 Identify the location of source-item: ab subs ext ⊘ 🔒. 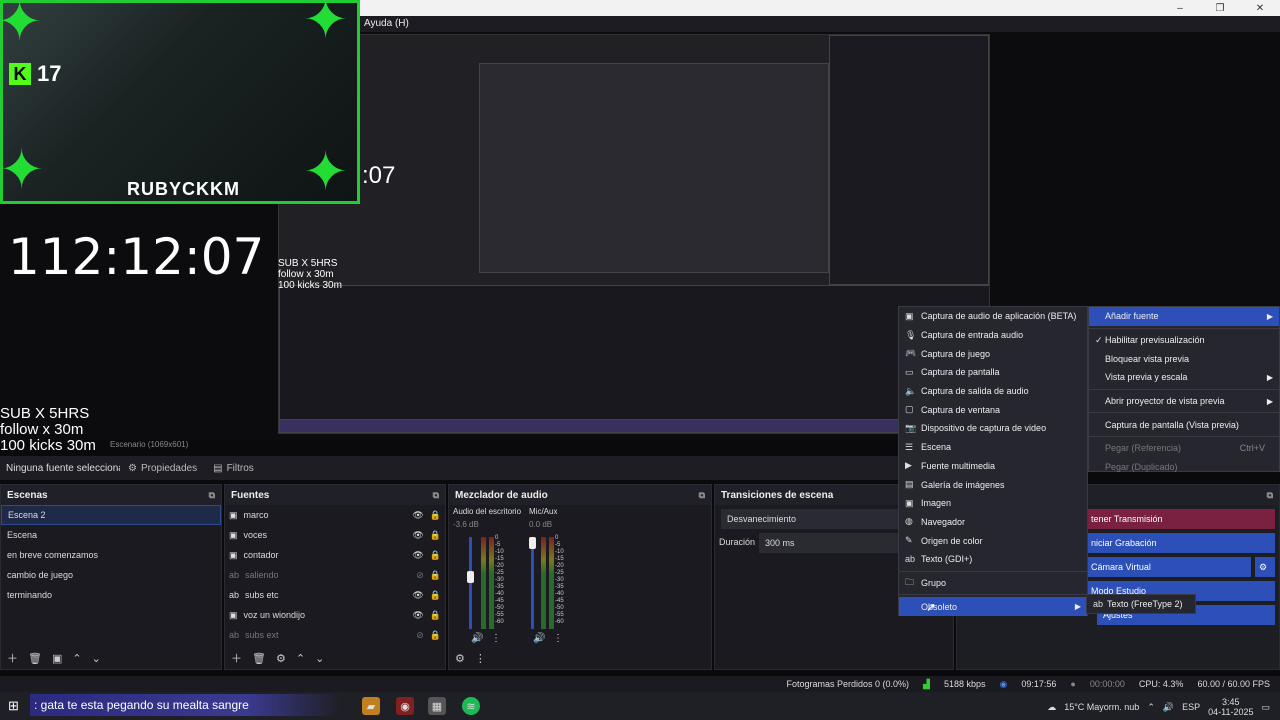
(335, 635).